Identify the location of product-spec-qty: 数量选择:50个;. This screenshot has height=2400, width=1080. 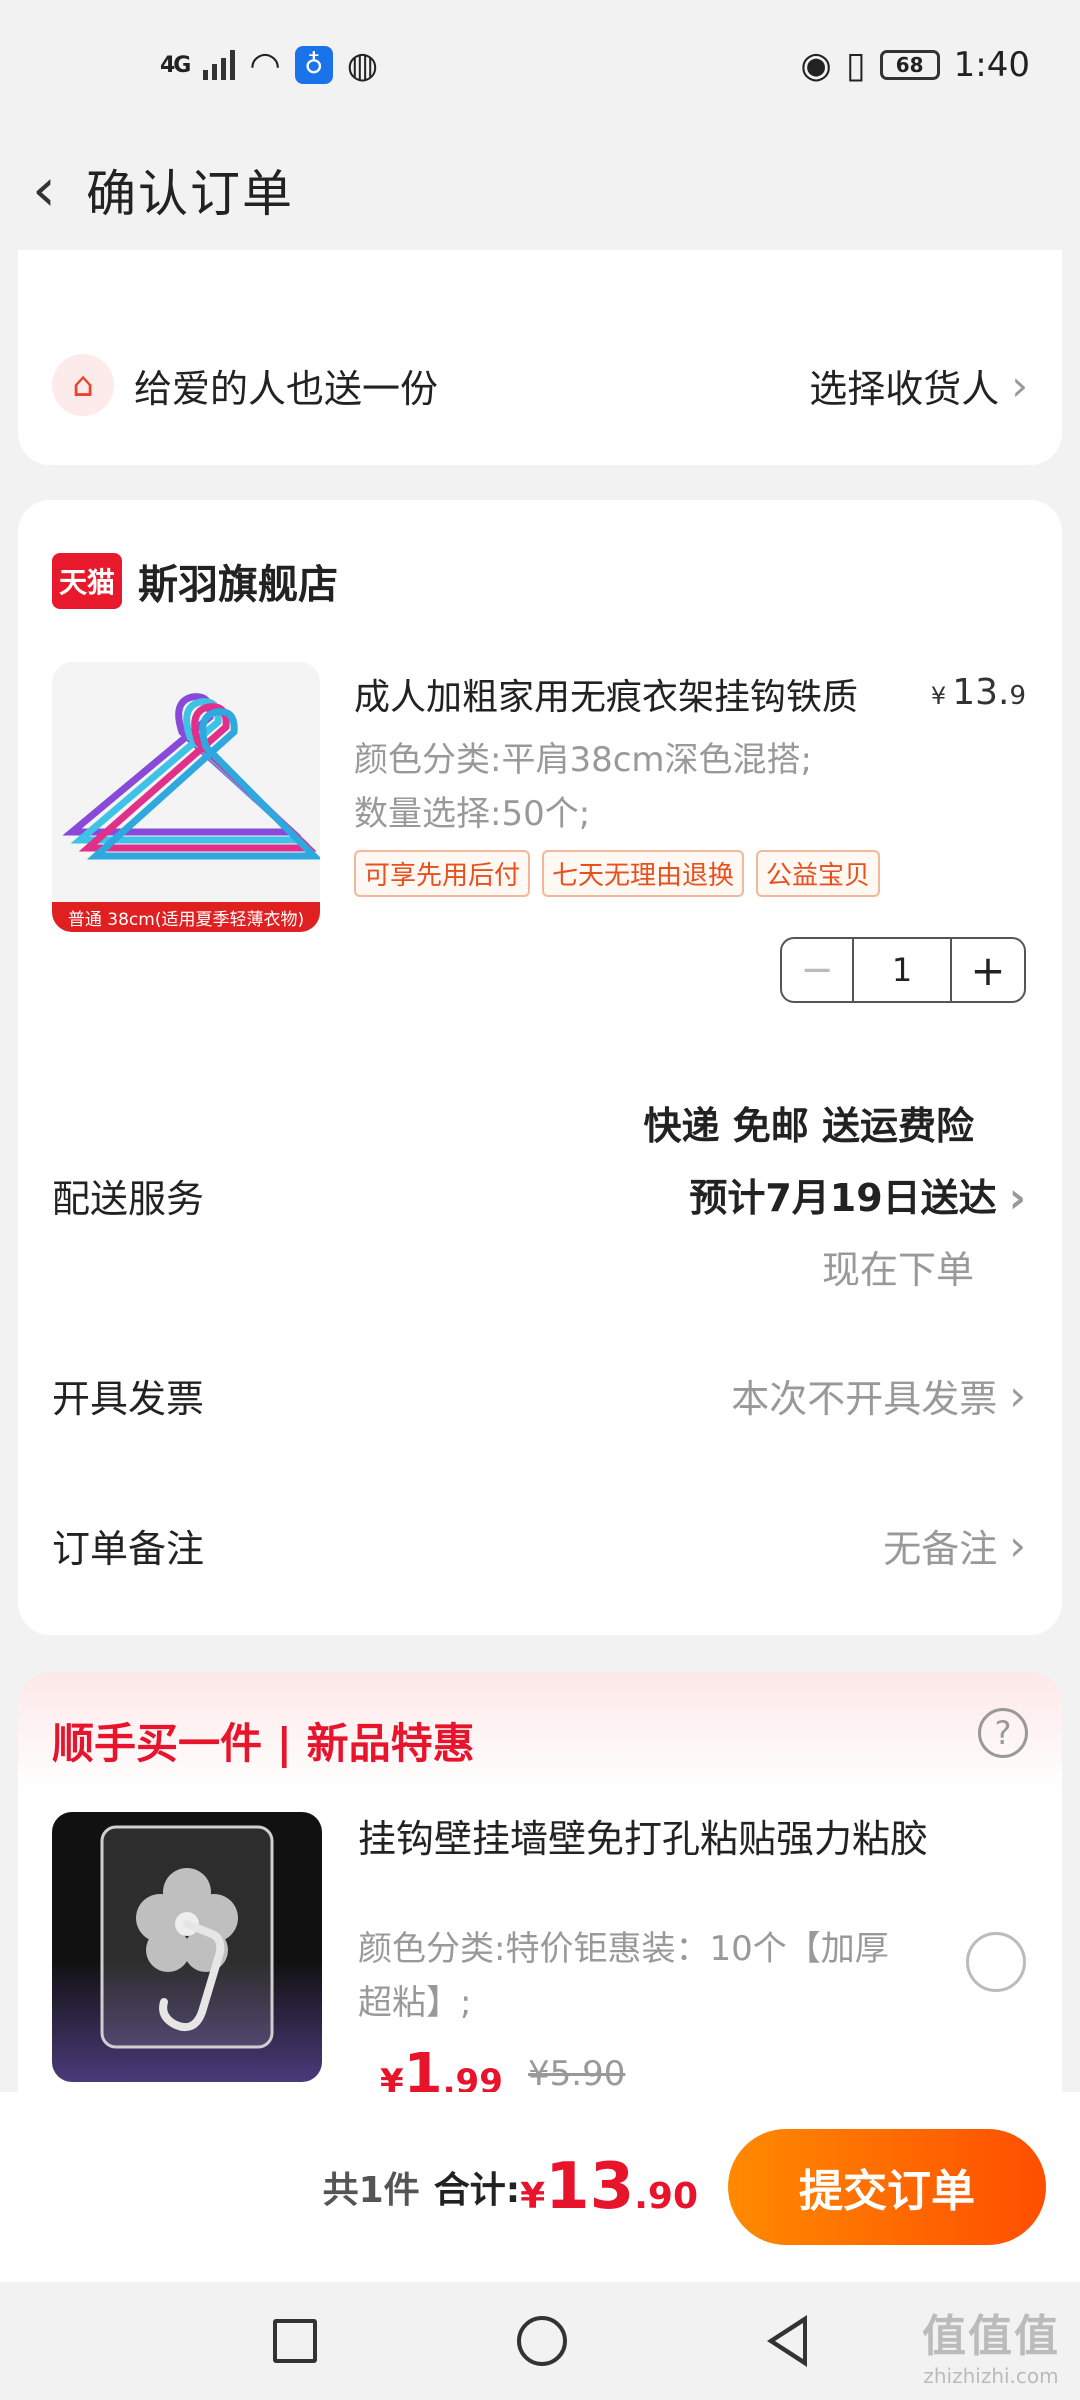
(472, 814).